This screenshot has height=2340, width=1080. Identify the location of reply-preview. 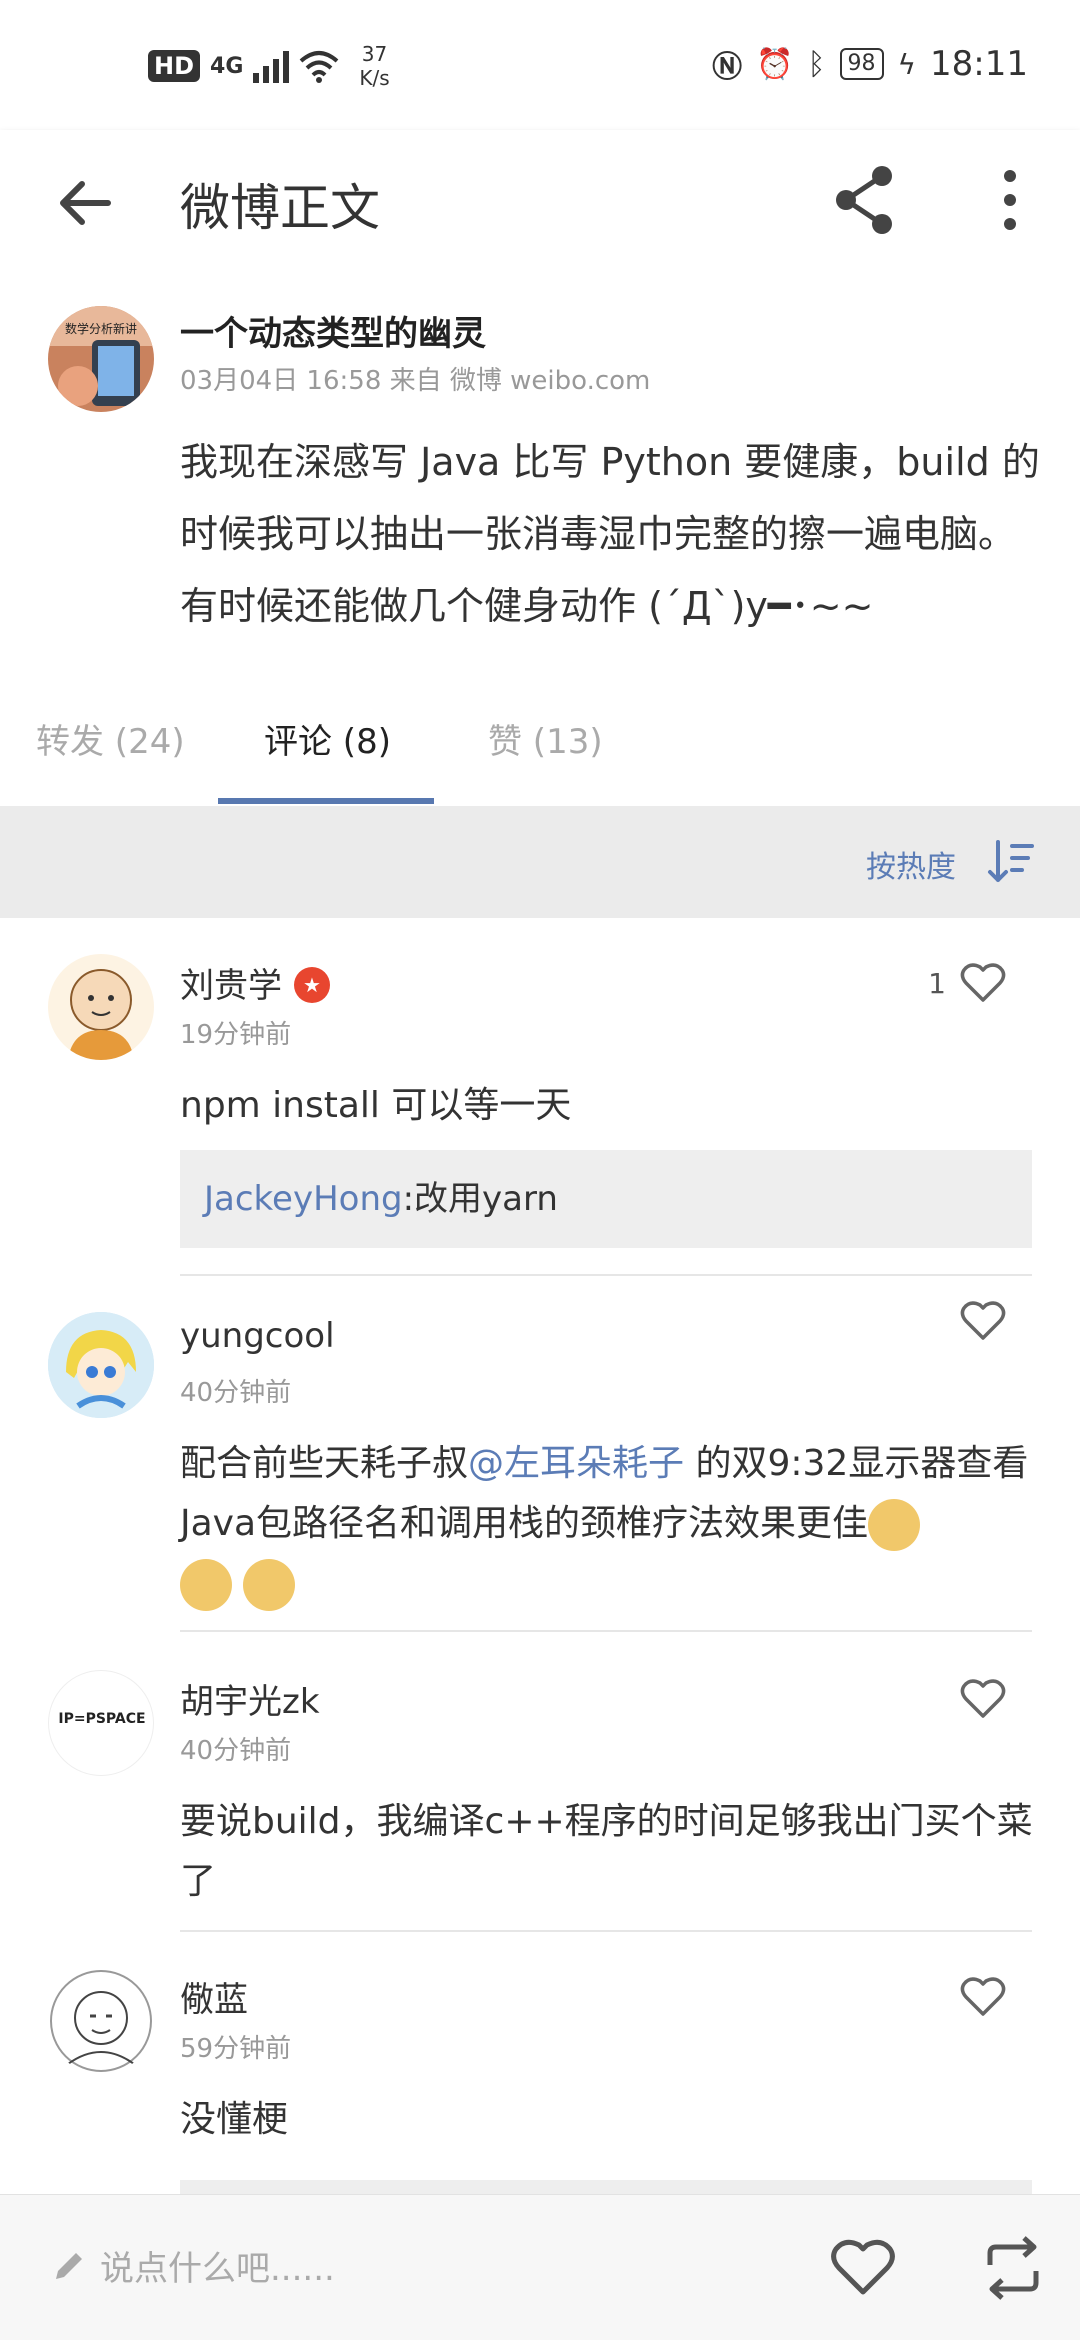
(606, 2187).